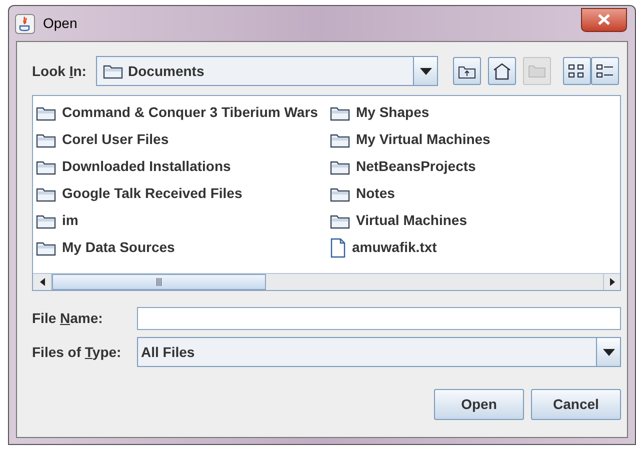 The height and width of the screenshot is (452, 636). I want to click on scroll-right-icon, so click(612, 282).